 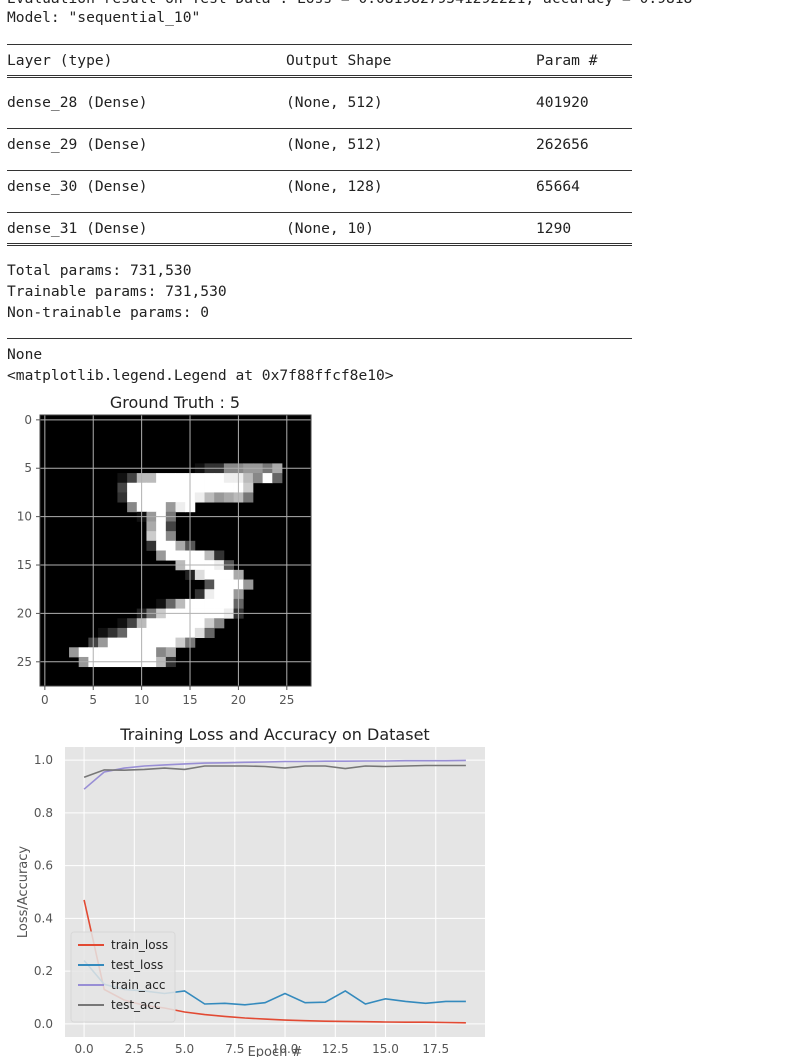 What do you see at coordinates (562, 102) in the screenshot?
I see `row-params: 401920` at bounding box center [562, 102].